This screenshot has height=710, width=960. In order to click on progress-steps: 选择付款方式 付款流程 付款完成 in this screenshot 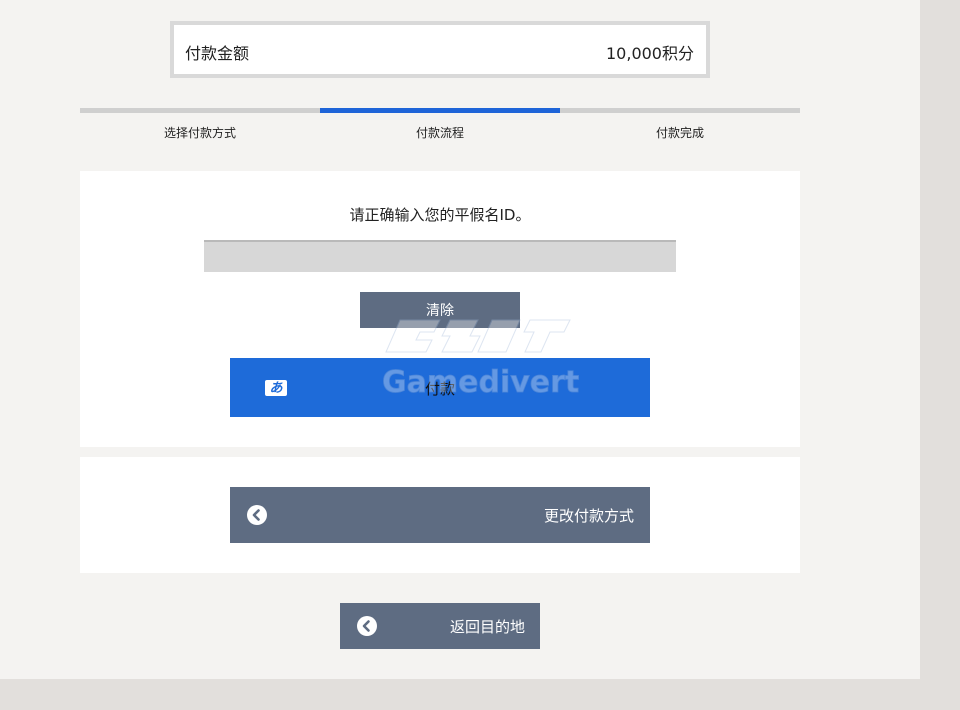, I will do `click(440, 128)`.